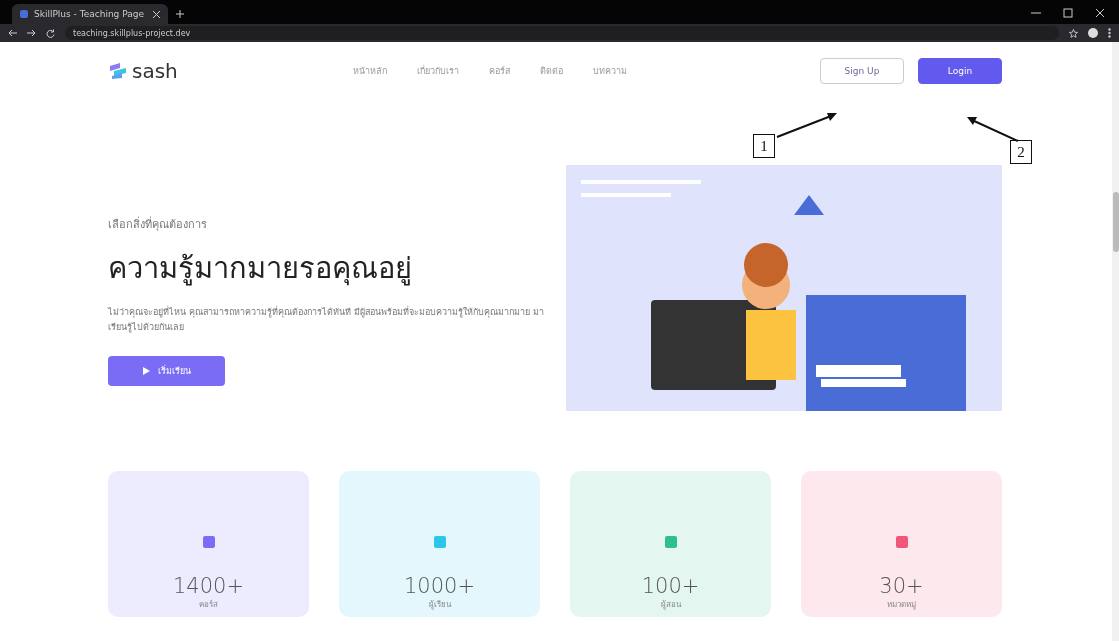 This screenshot has width=1119, height=641. What do you see at coordinates (260, 269) in the screenshot?
I see `hero-title: ความรู้มากมายรอคุณอยู่` at bounding box center [260, 269].